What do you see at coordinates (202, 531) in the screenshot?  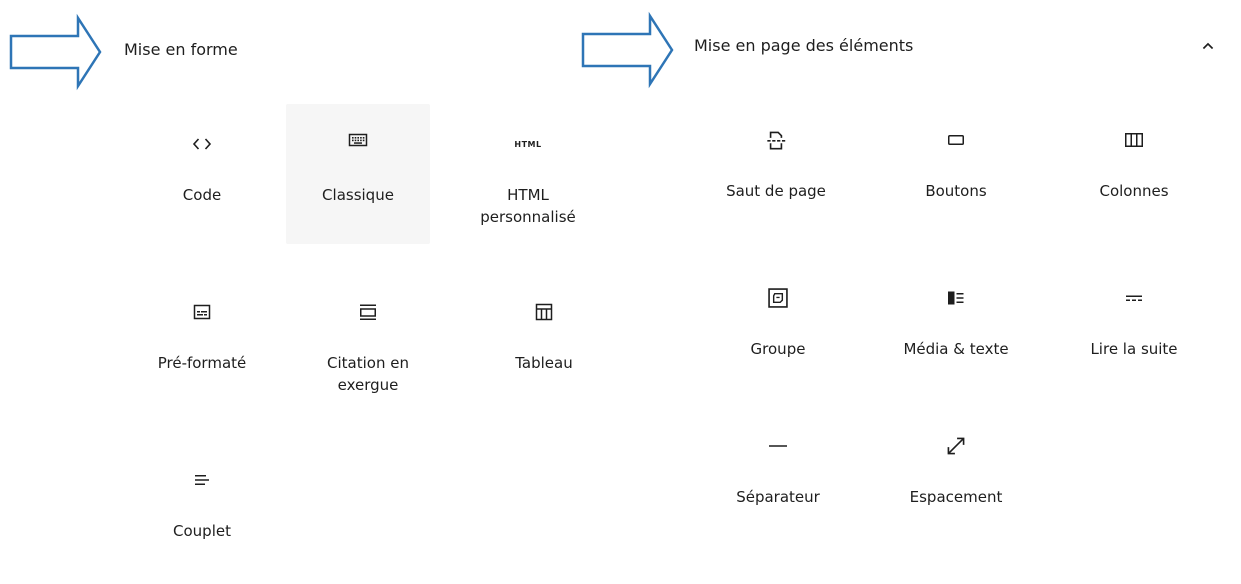 I see `block-label: Couplet` at bounding box center [202, 531].